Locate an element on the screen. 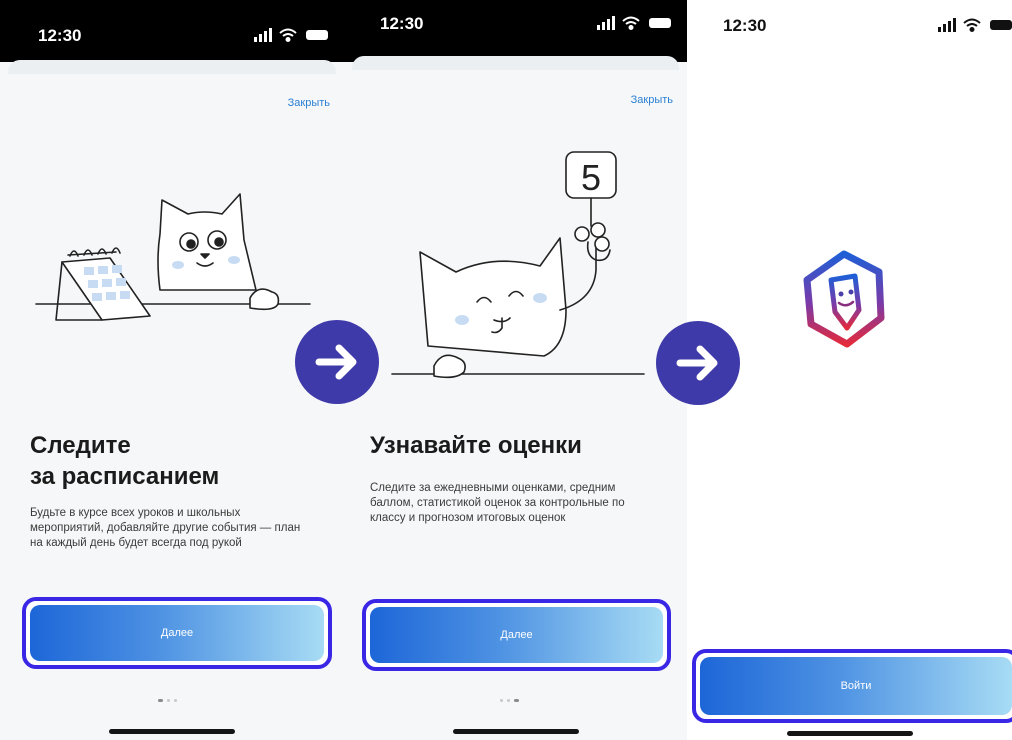 Image resolution: width=1012 pixels, height=740 pixels. login-button-highlight: Войти is located at coordinates (852, 686).